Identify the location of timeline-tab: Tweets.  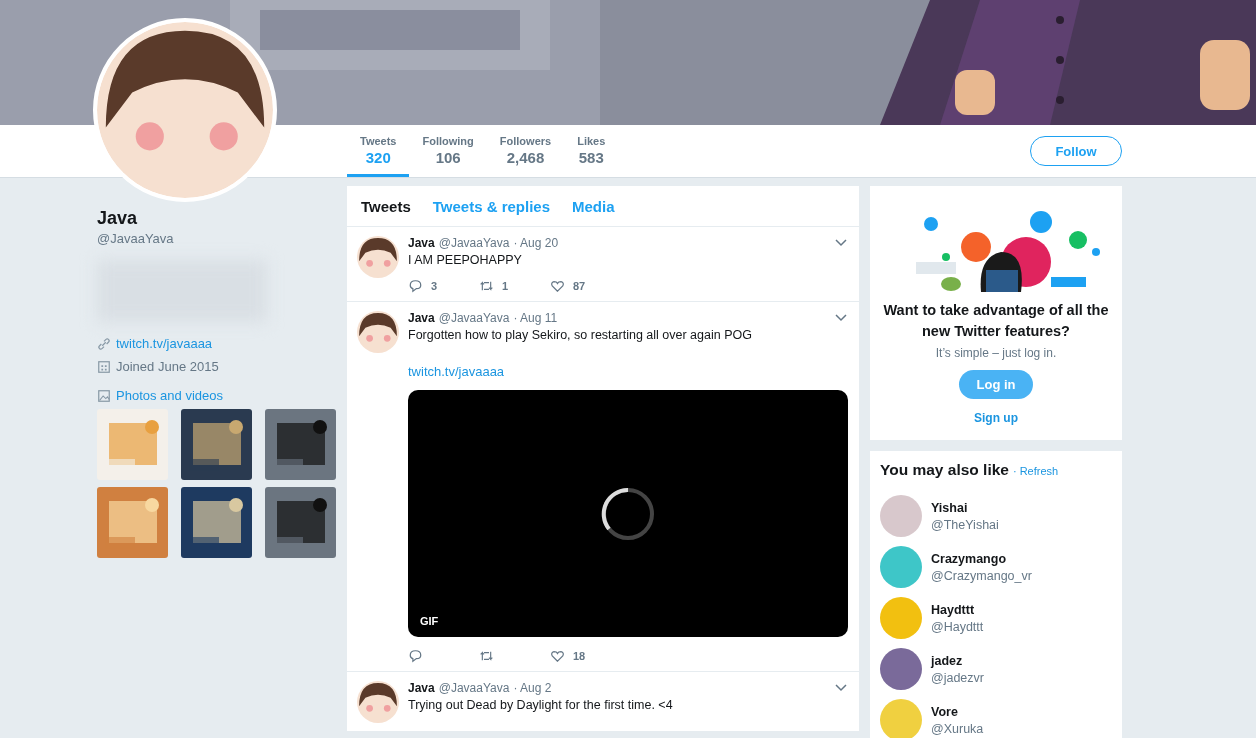
(386, 206).